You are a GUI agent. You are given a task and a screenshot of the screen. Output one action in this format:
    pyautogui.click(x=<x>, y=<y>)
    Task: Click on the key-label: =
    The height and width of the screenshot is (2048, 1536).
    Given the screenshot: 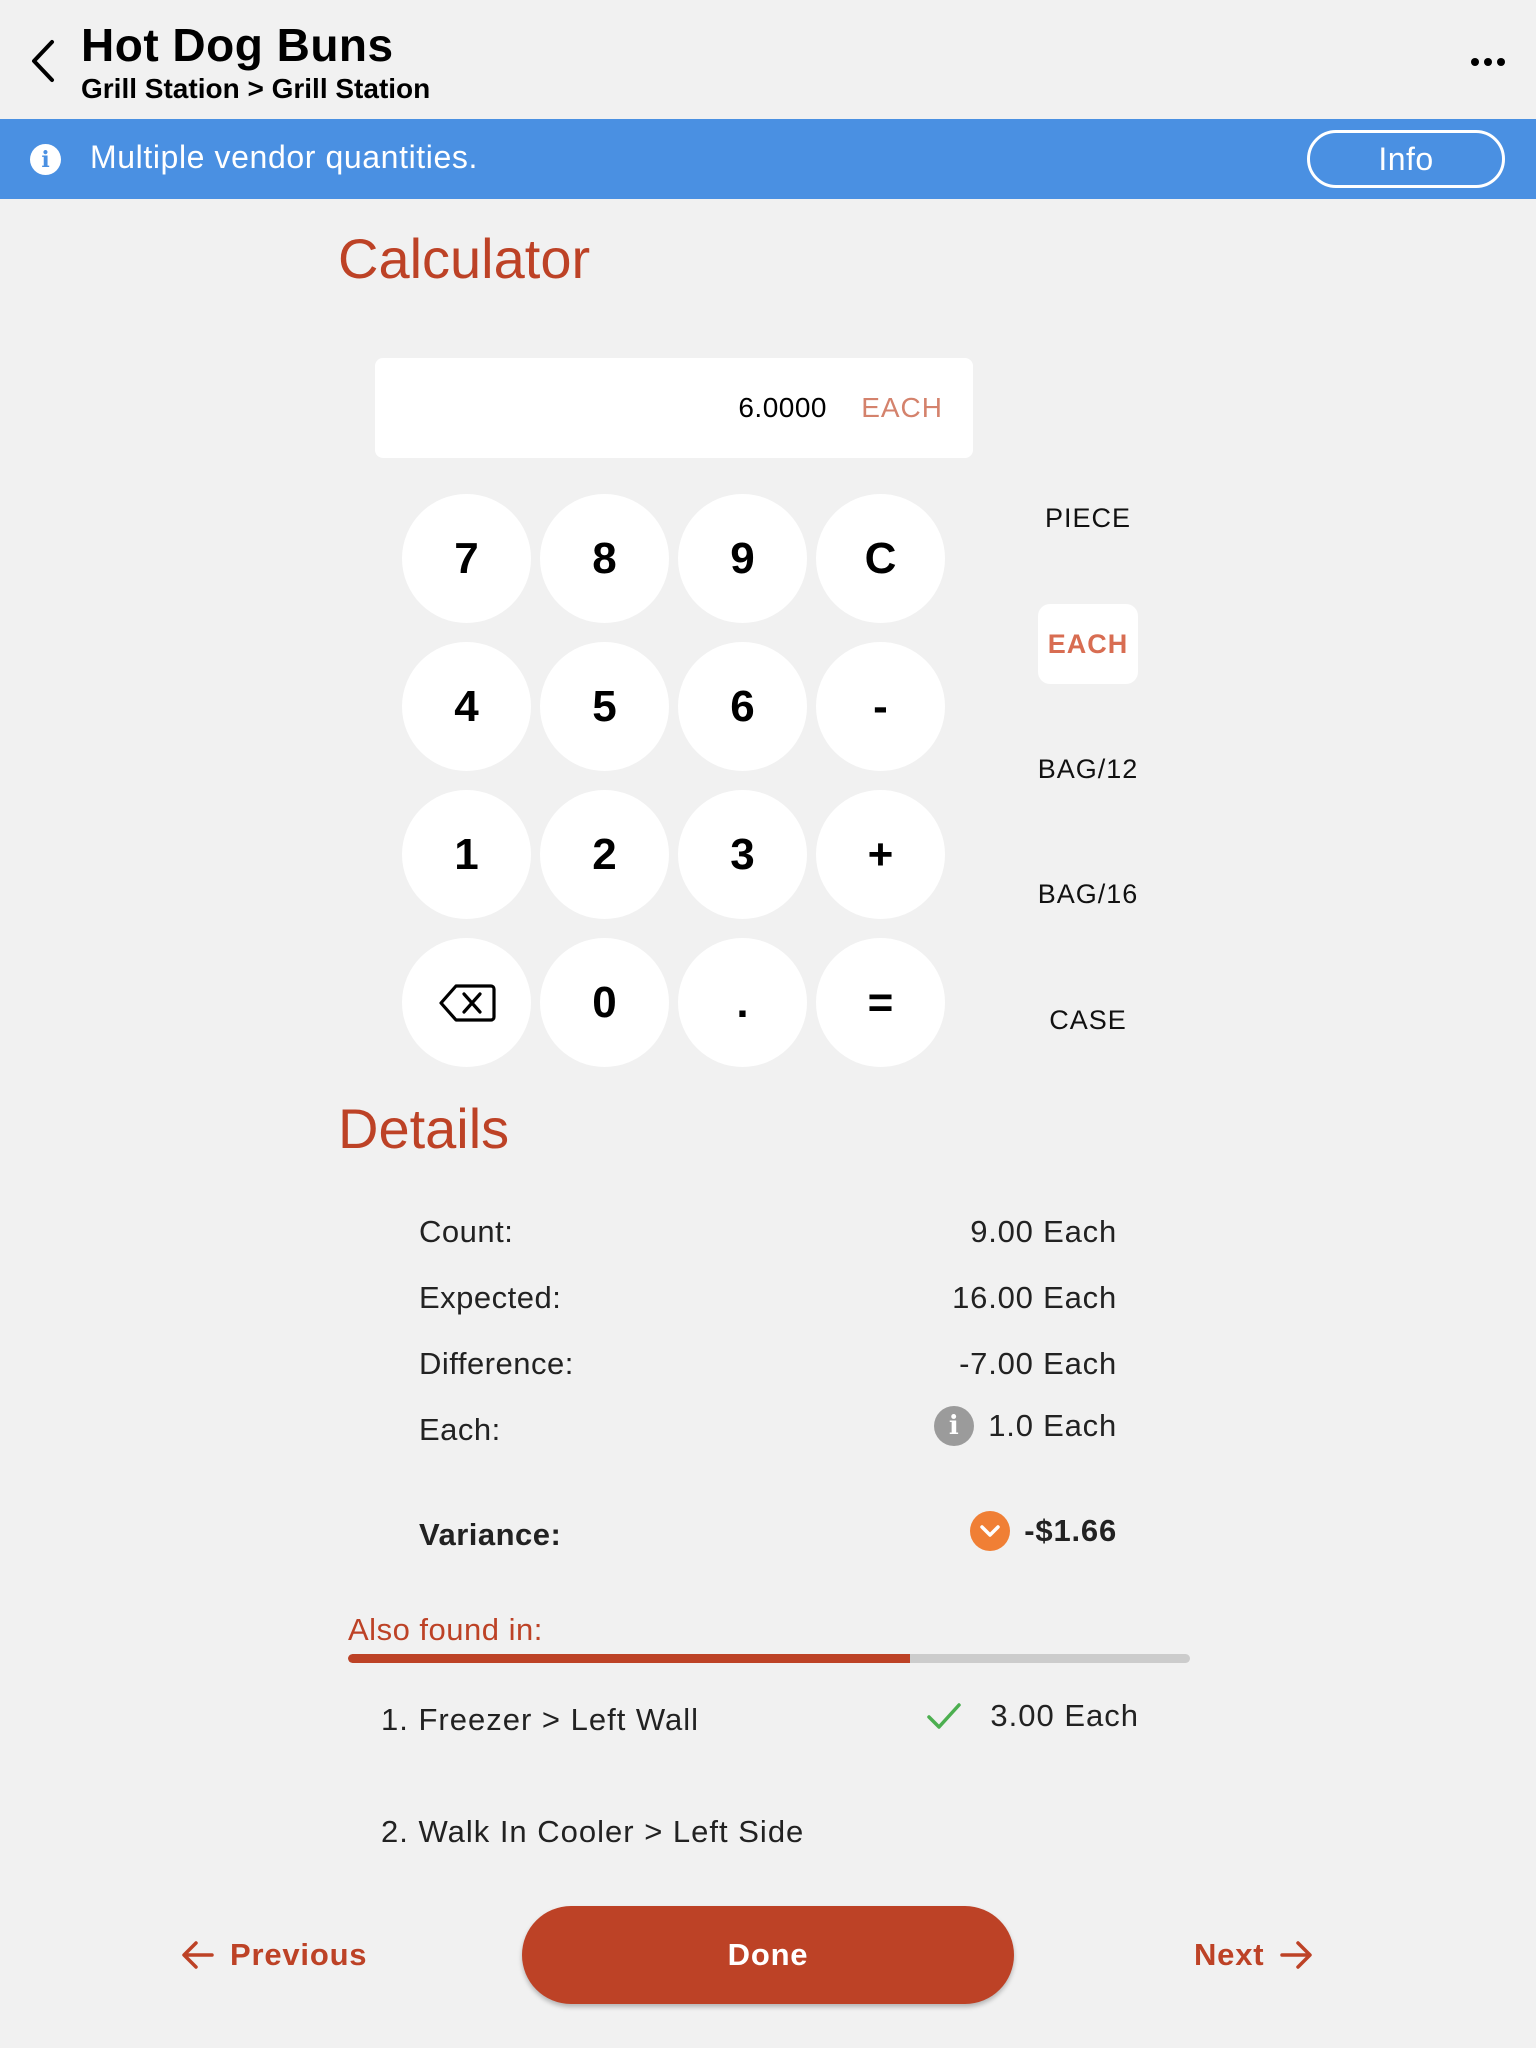 What is the action you would take?
    pyautogui.click(x=880, y=1002)
    